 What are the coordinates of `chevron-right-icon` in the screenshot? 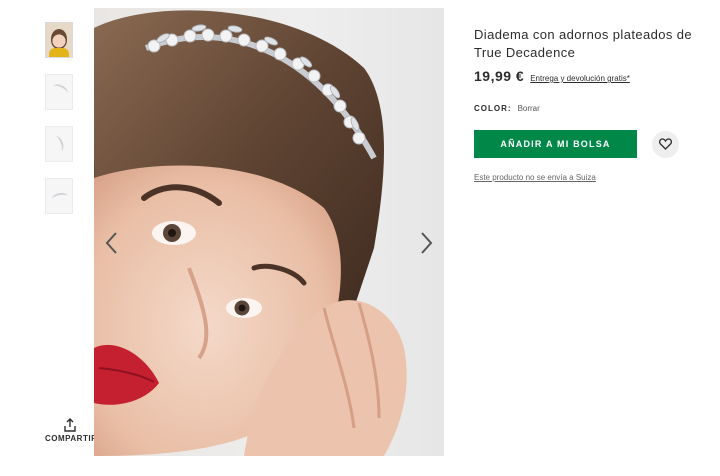 It's located at (426, 243).